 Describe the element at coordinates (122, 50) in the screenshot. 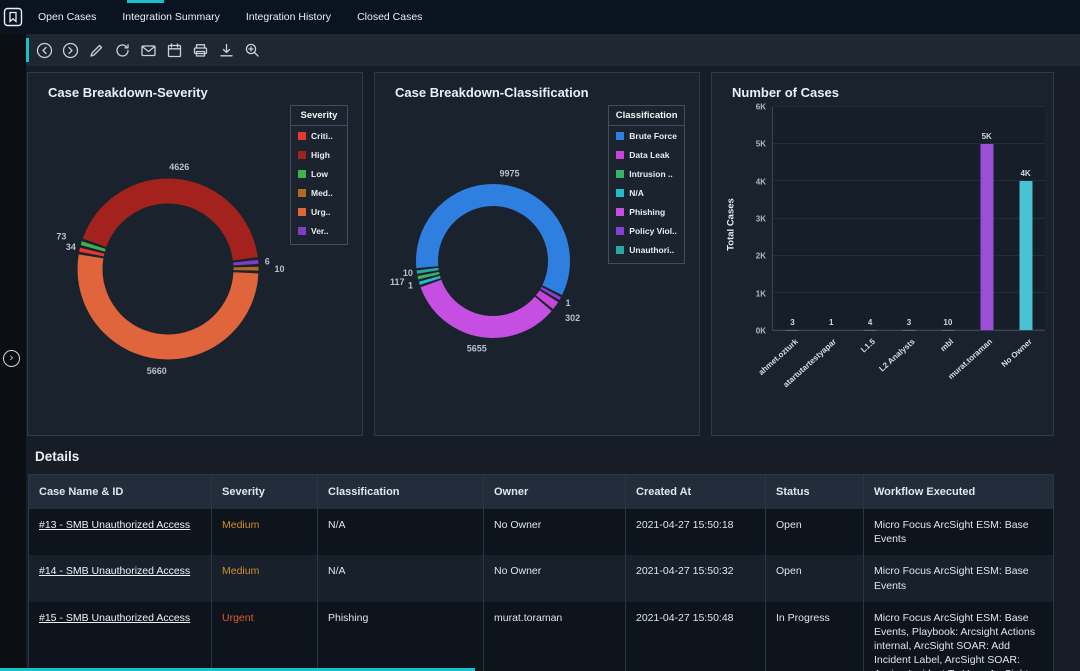

I see `refresh-icon` at that location.